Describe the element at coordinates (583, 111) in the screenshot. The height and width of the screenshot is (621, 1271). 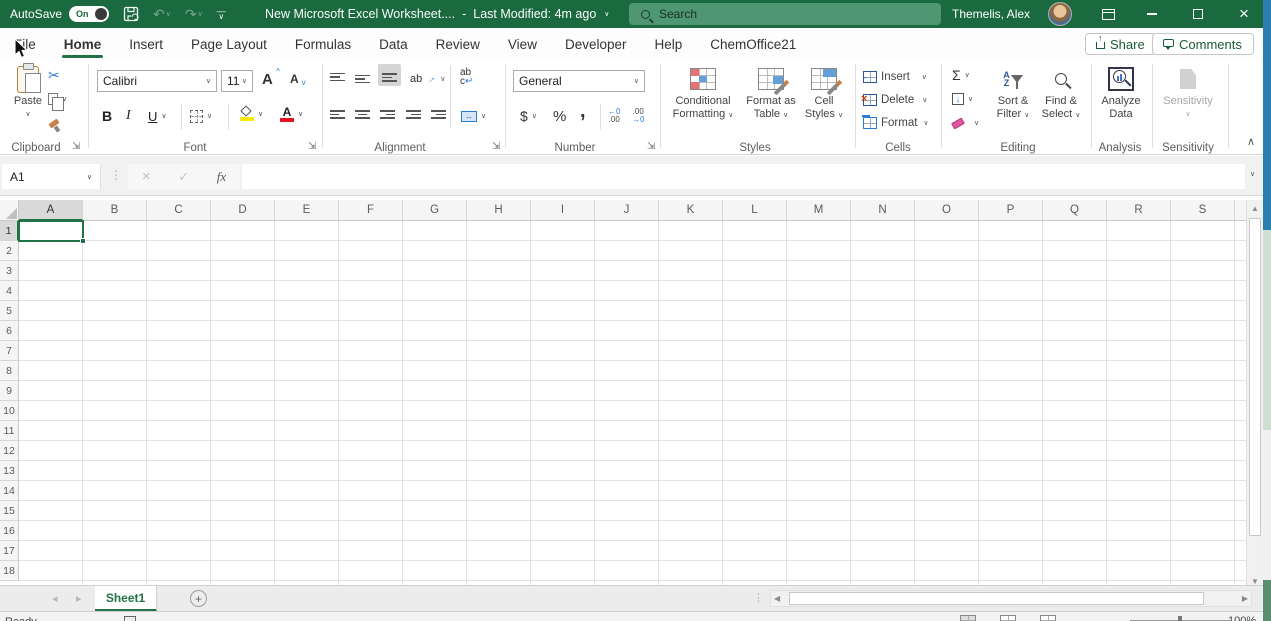
I see `comma-style-button: ,` at that location.